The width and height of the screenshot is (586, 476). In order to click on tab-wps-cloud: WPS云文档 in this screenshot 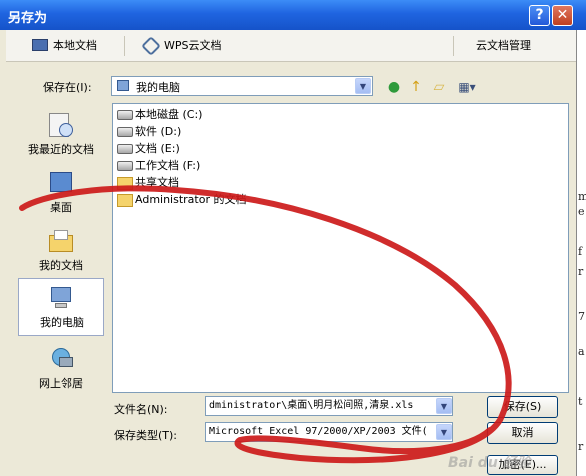, I will do `click(193, 46)`.